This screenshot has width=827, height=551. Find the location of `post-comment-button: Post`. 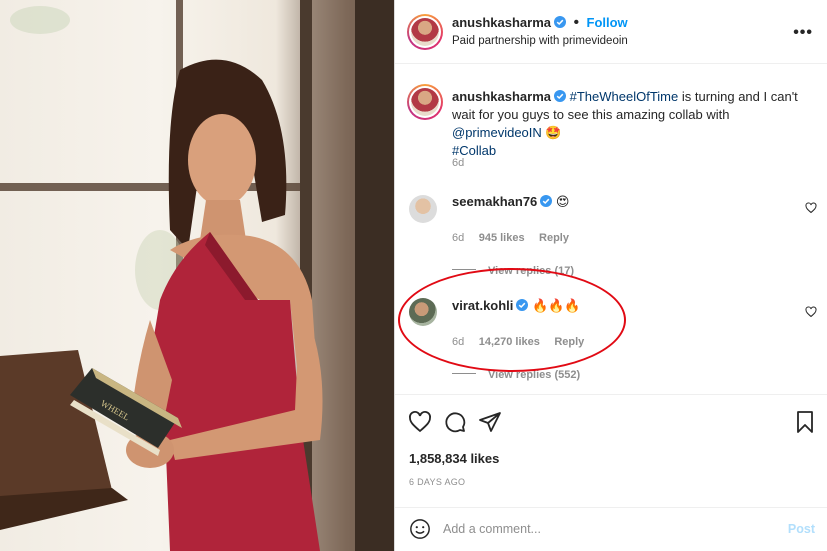

post-comment-button: Post is located at coordinates (801, 529).